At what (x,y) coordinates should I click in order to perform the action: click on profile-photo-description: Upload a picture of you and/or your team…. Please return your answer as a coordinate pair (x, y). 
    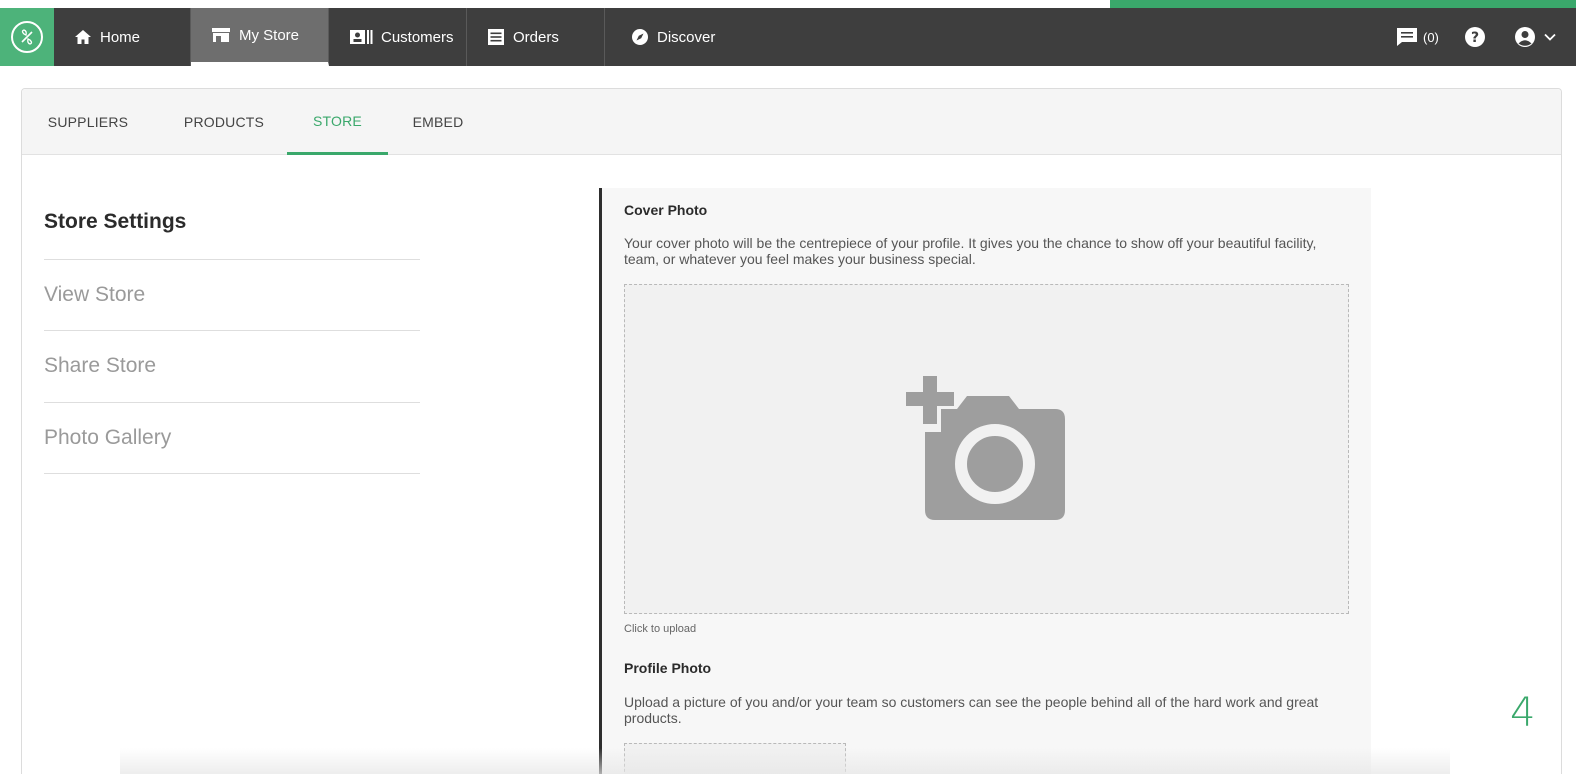
    Looking at the image, I should click on (971, 710).